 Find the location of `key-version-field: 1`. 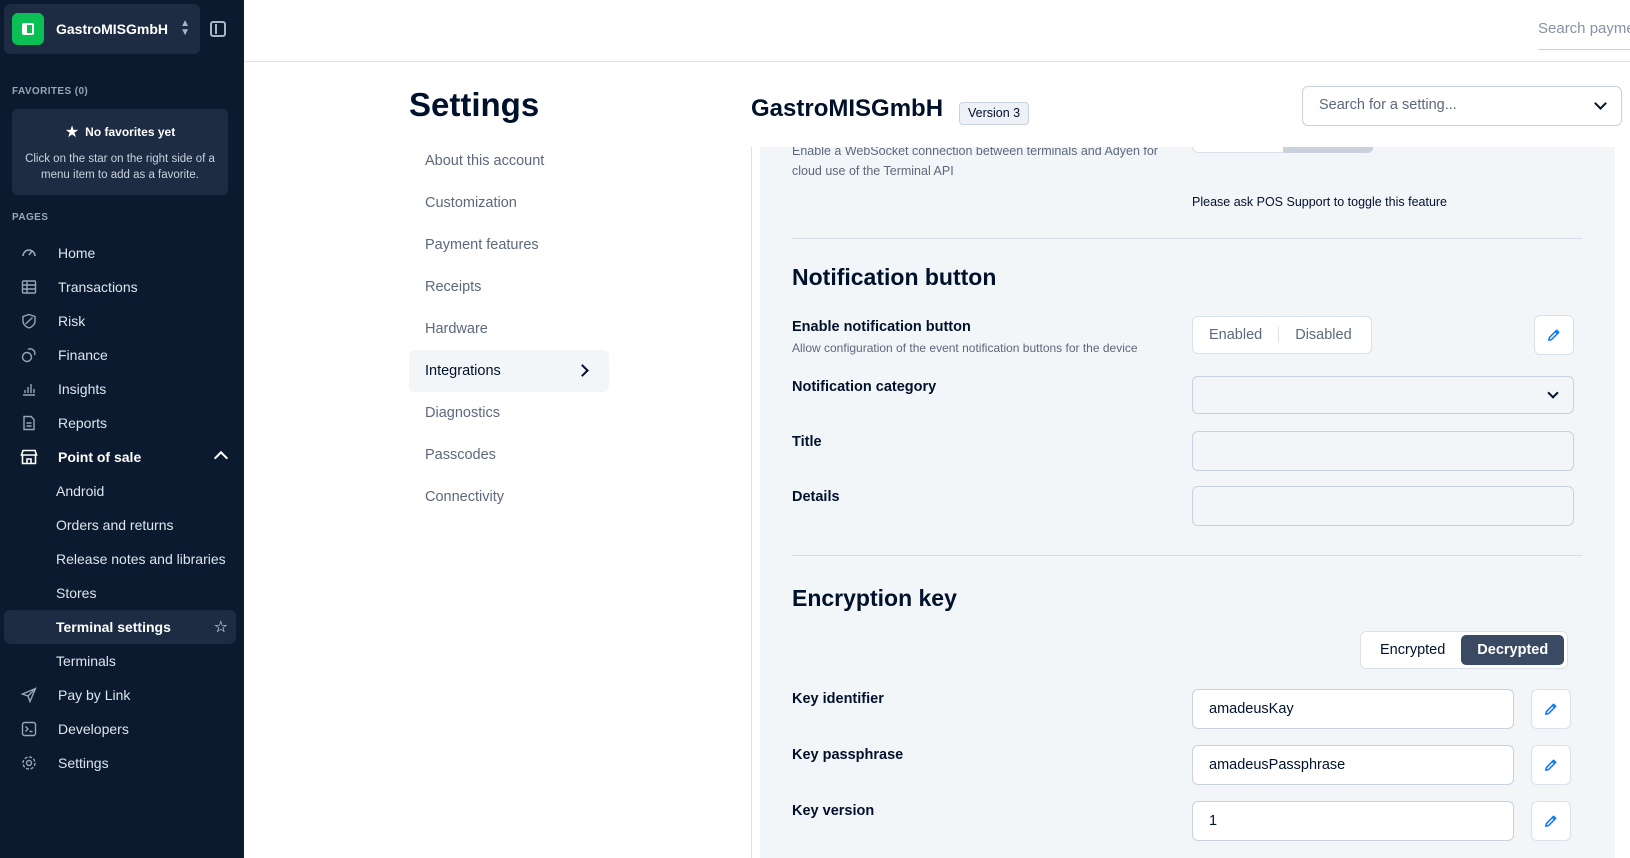

key-version-field: 1 is located at coordinates (1353, 821).